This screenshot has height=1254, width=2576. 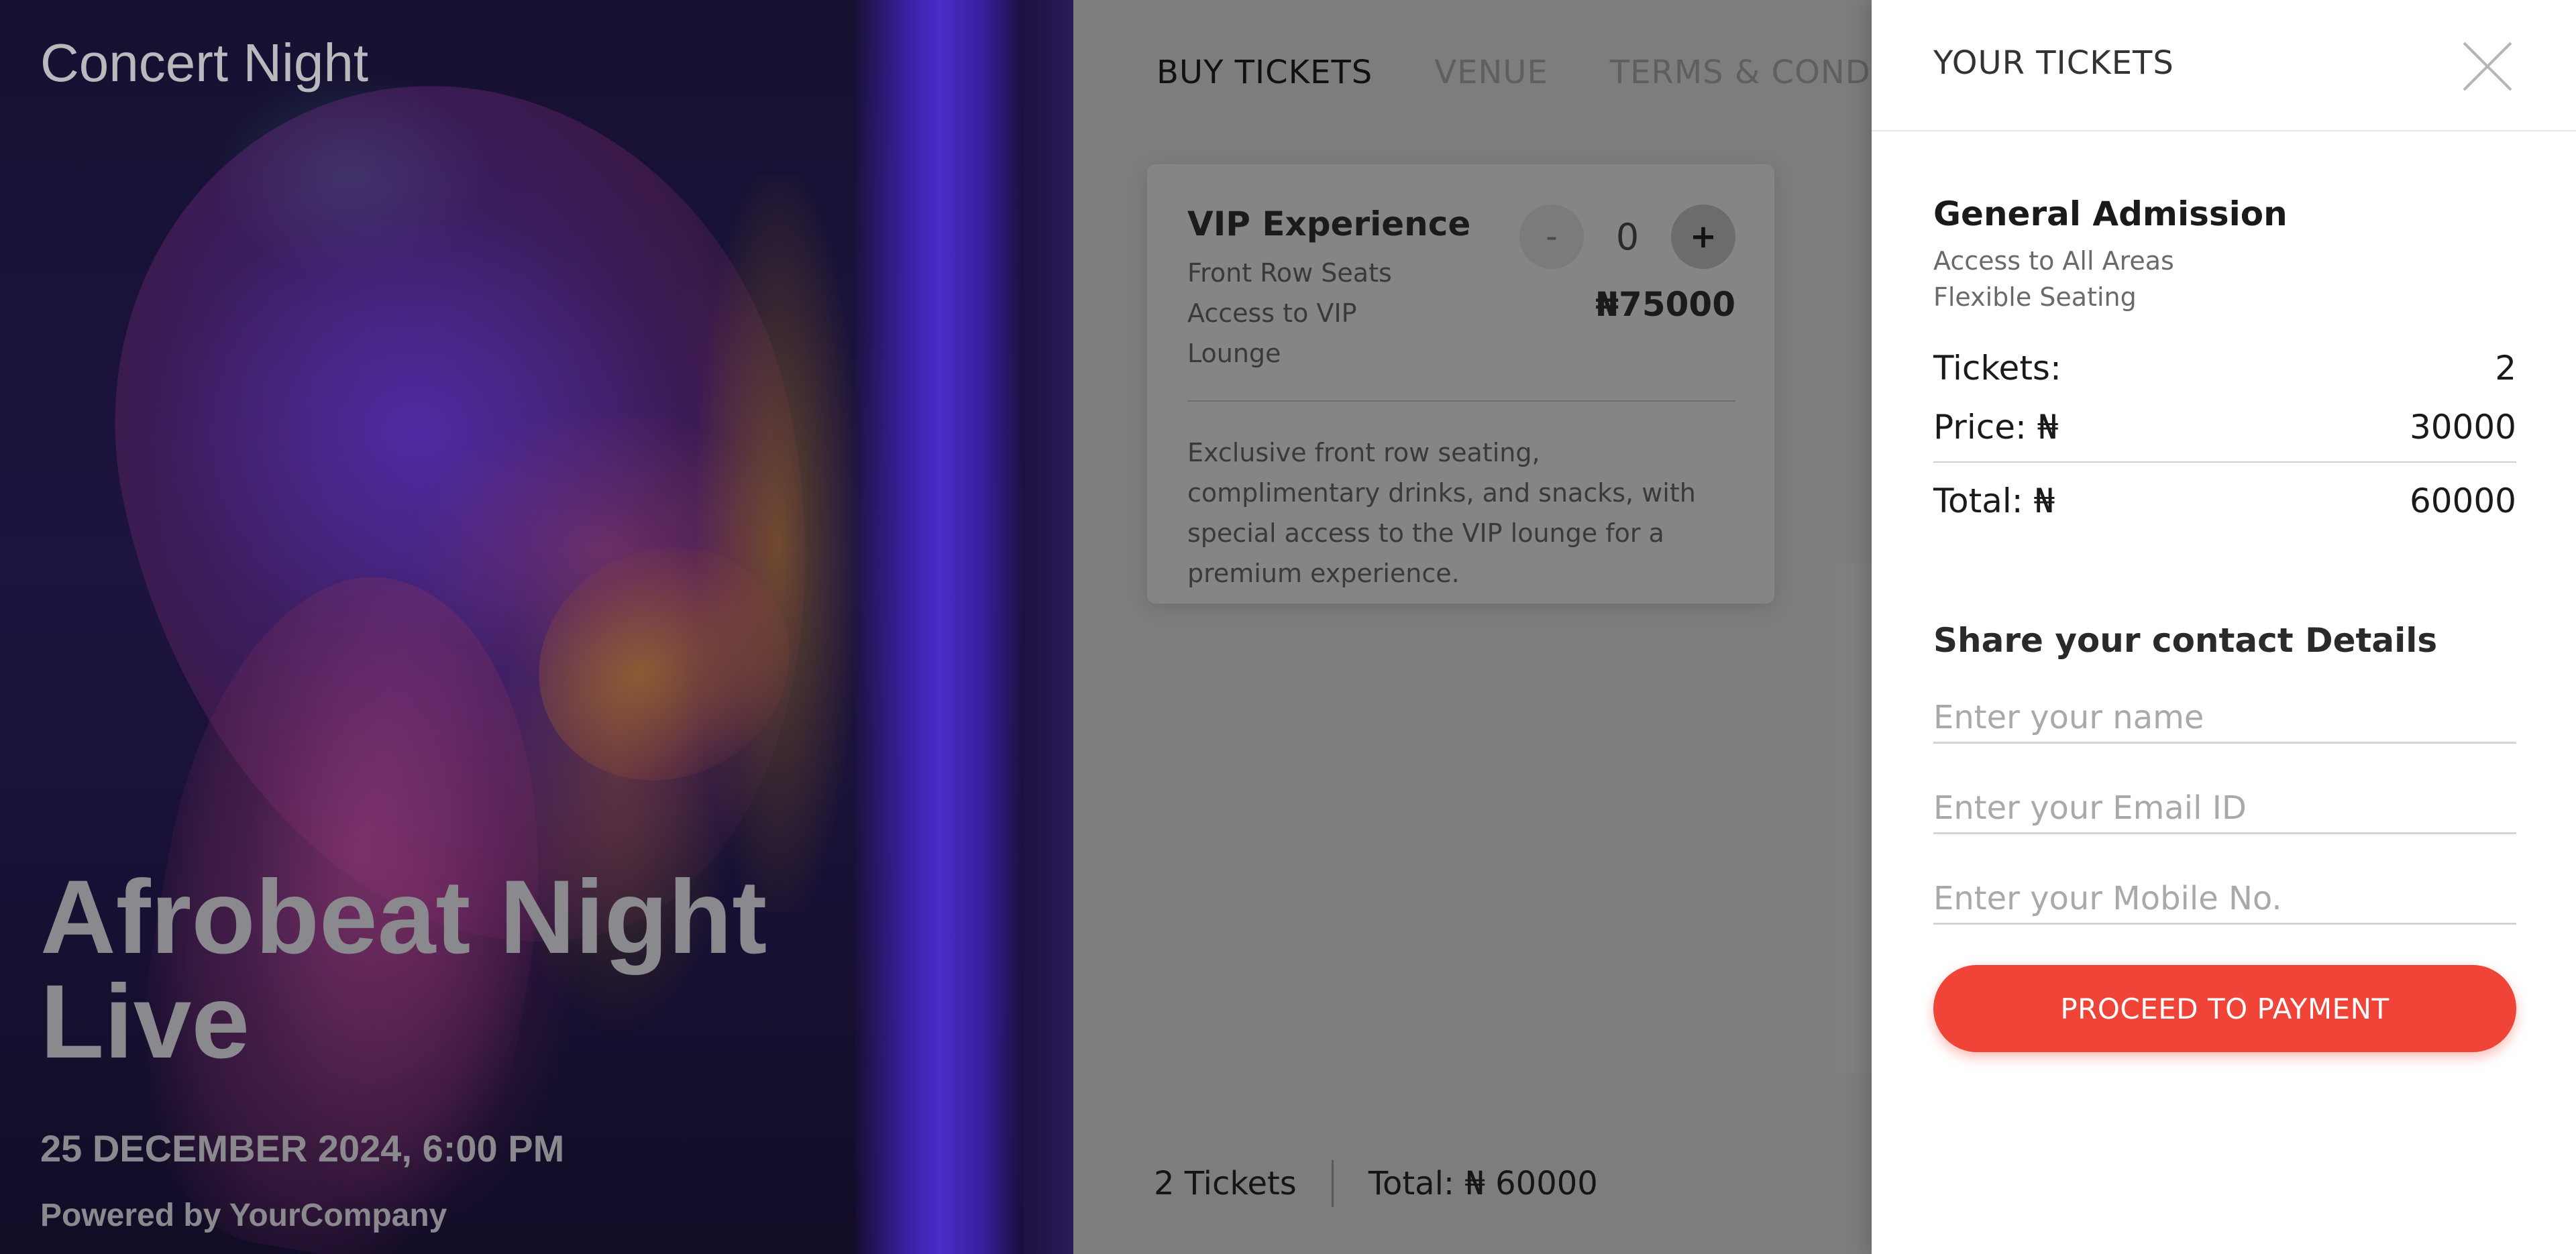 What do you see at coordinates (2035, 297) in the screenshot?
I see `ticket-type-feature: Flexible Seating` at bounding box center [2035, 297].